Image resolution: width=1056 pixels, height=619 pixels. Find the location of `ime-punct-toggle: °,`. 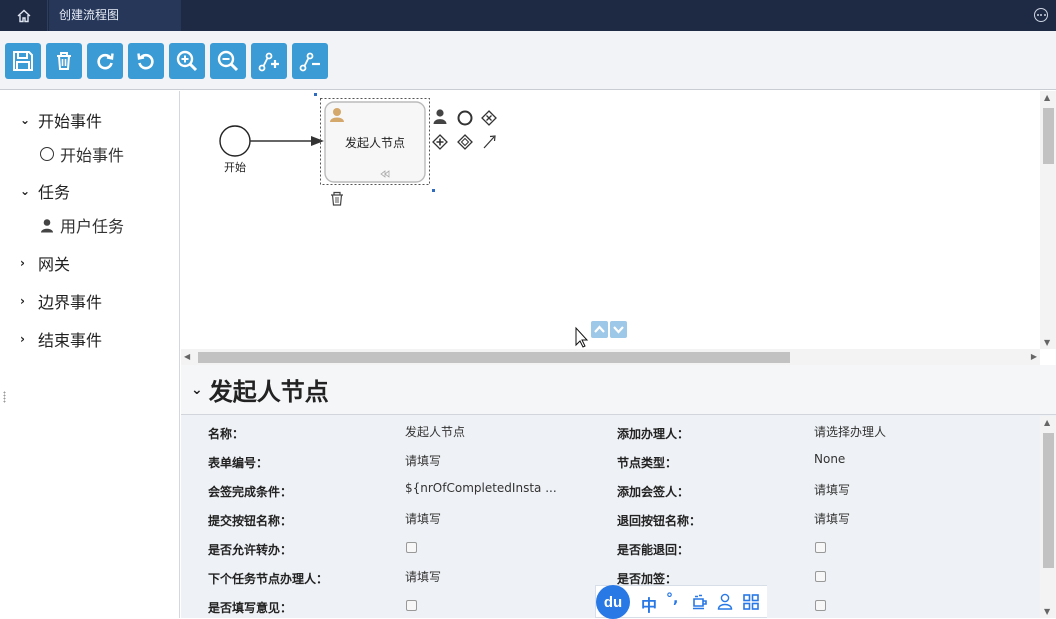

ime-punct-toggle: °, is located at coordinates (672, 599).